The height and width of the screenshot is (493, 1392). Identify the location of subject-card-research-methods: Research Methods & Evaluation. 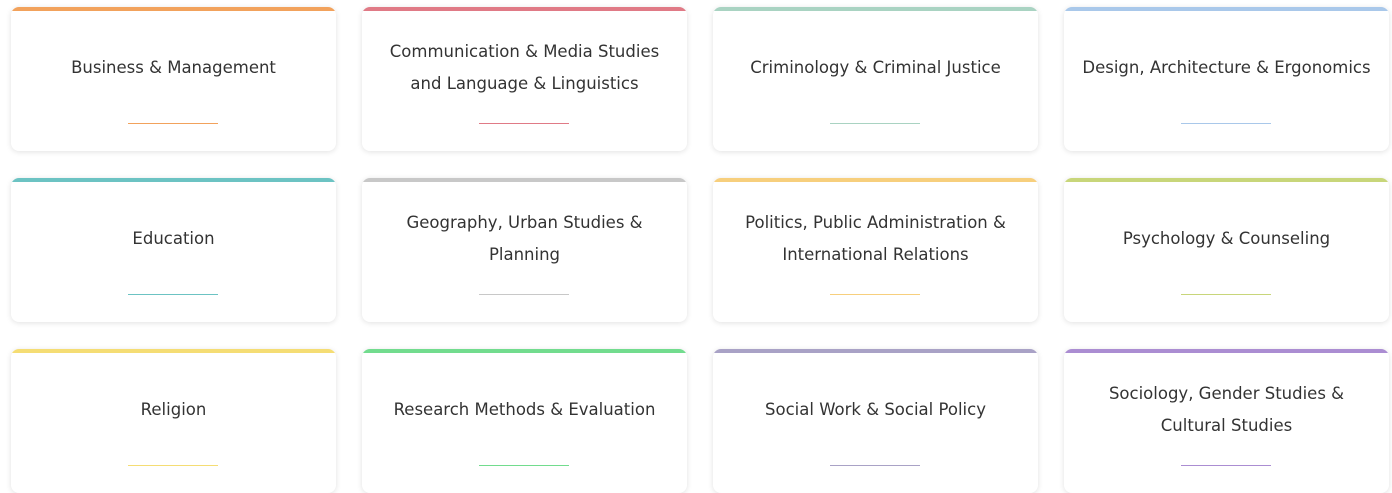
(524, 421).